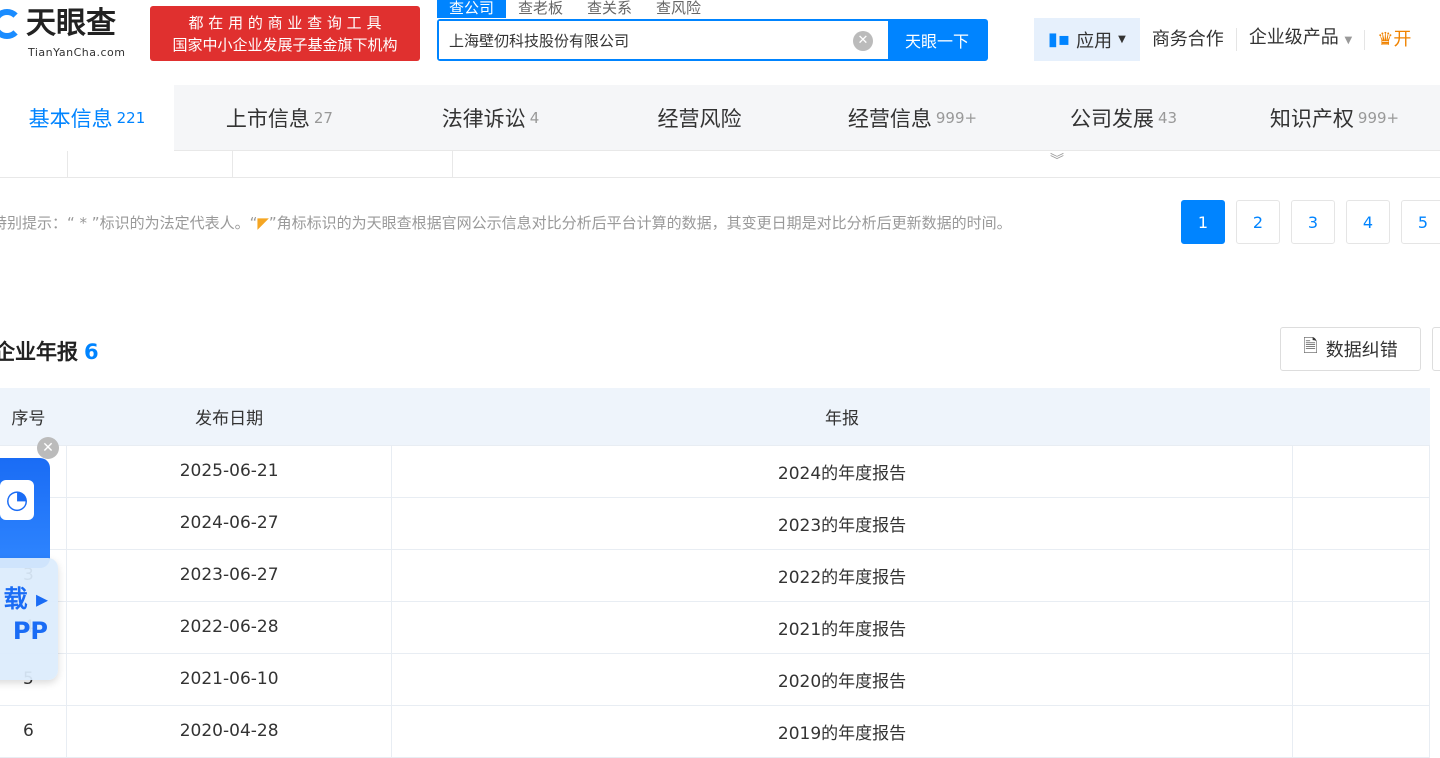 The image size is (1440, 758). Describe the element at coordinates (1111, 119) in the screenshot. I see `tab-label: 公司发展` at that location.